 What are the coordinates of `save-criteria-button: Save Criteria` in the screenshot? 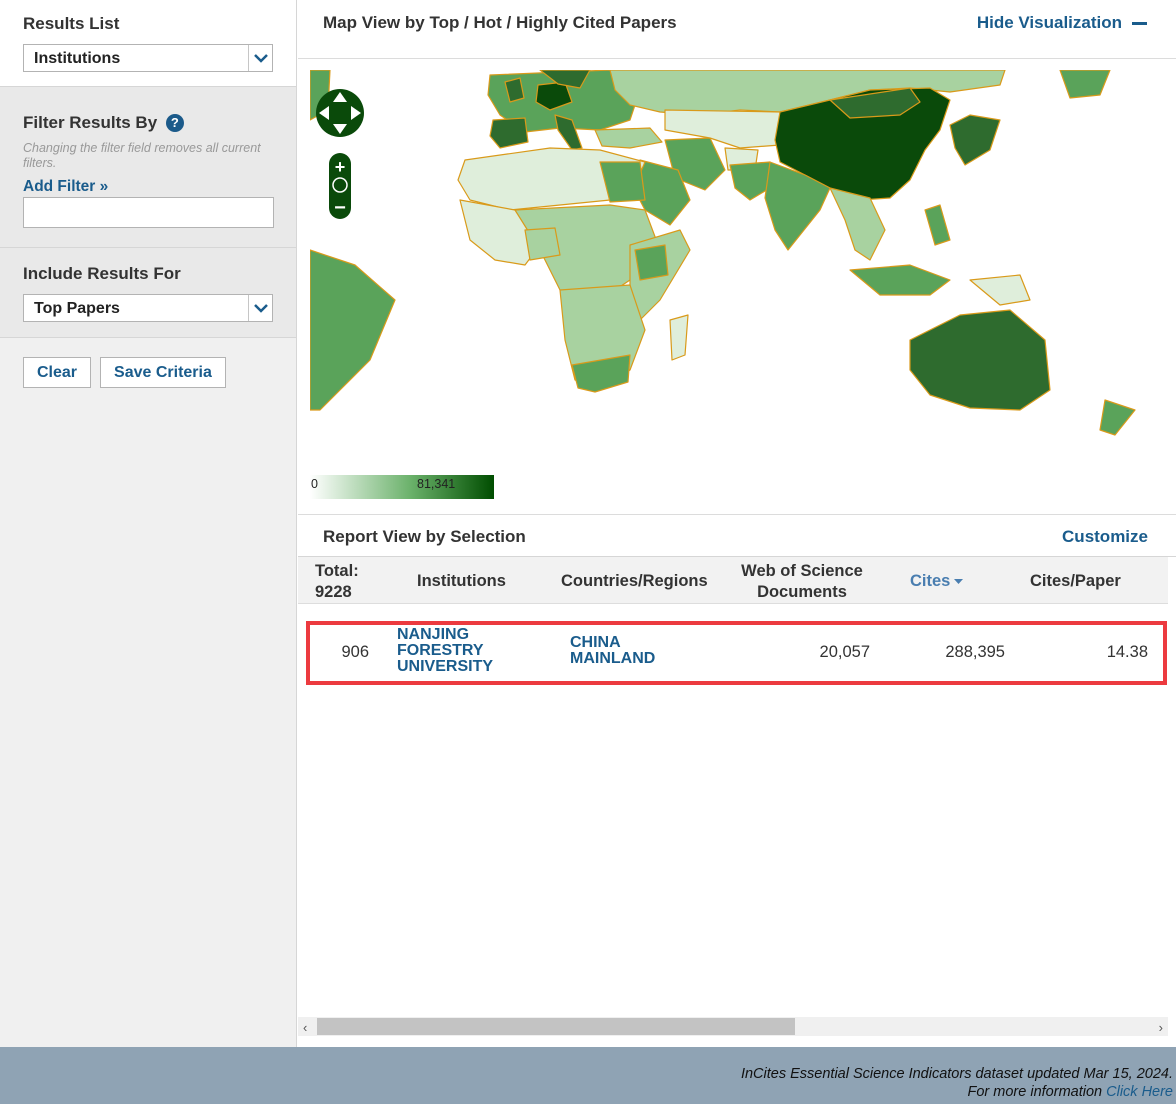 It's located at (163, 372).